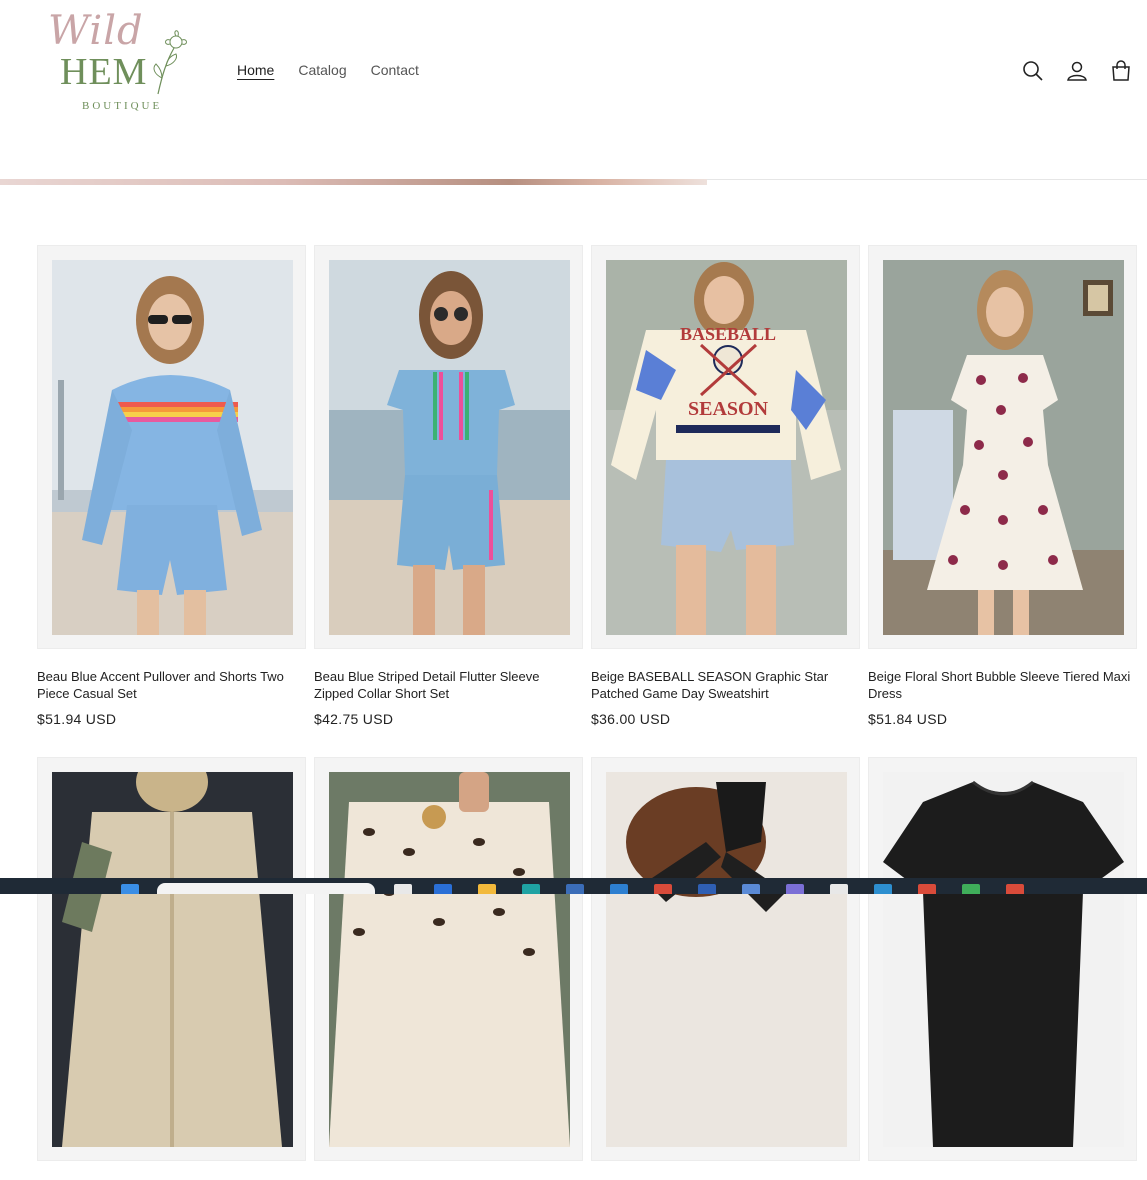 This screenshot has width=1147, height=1180. Describe the element at coordinates (728, 334) in the screenshot. I see `svg-text: BASEBALL` at that location.